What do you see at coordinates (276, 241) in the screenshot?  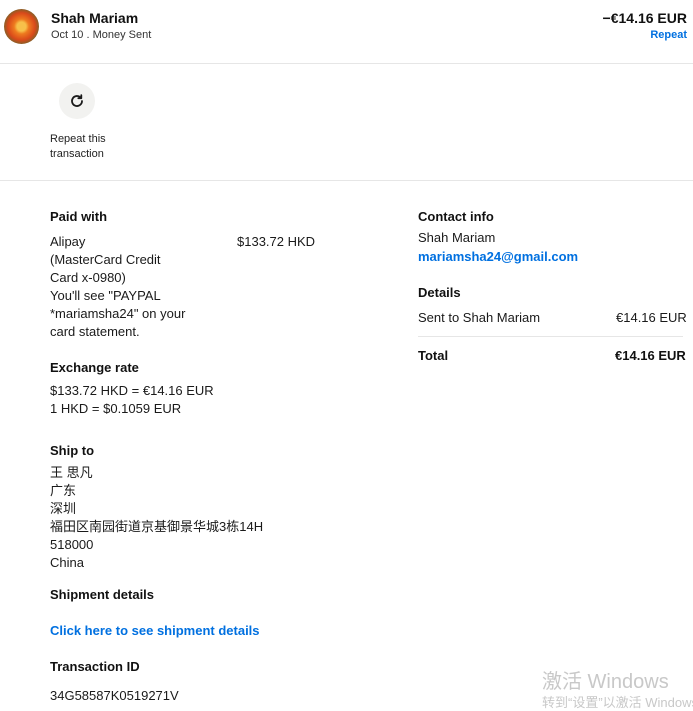 I see `paid-with-amount: $133.72 HKD` at bounding box center [276, 241].